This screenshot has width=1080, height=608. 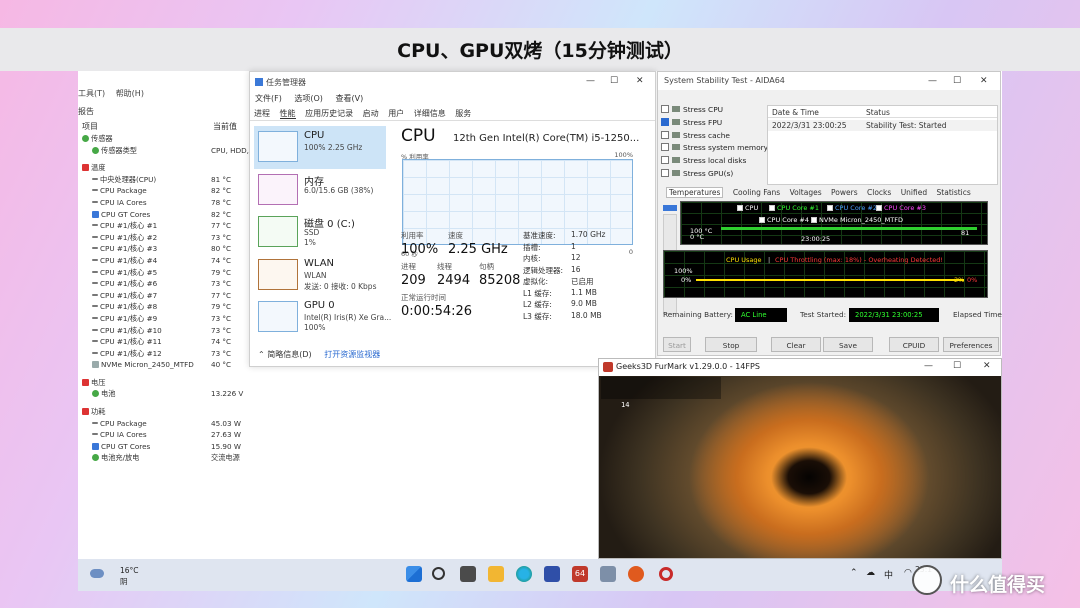 What do you see at coordinates (329, 113) in the screenshot?
I see `tab-app-history: 应用历史记录` at bounding box center [329, 113].